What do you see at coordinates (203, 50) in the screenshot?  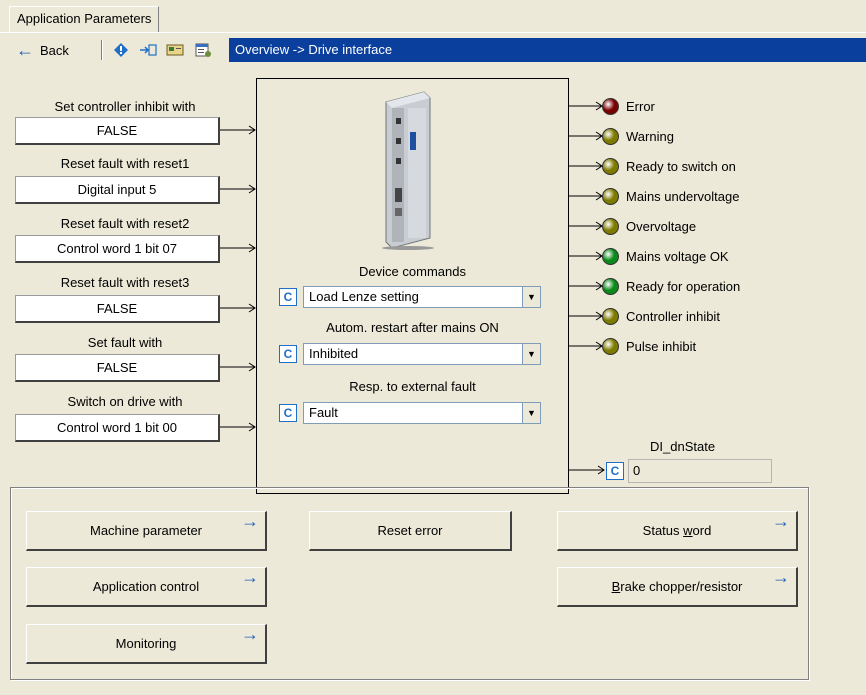 I see `properties-icon` at bounding box center [203, 50].